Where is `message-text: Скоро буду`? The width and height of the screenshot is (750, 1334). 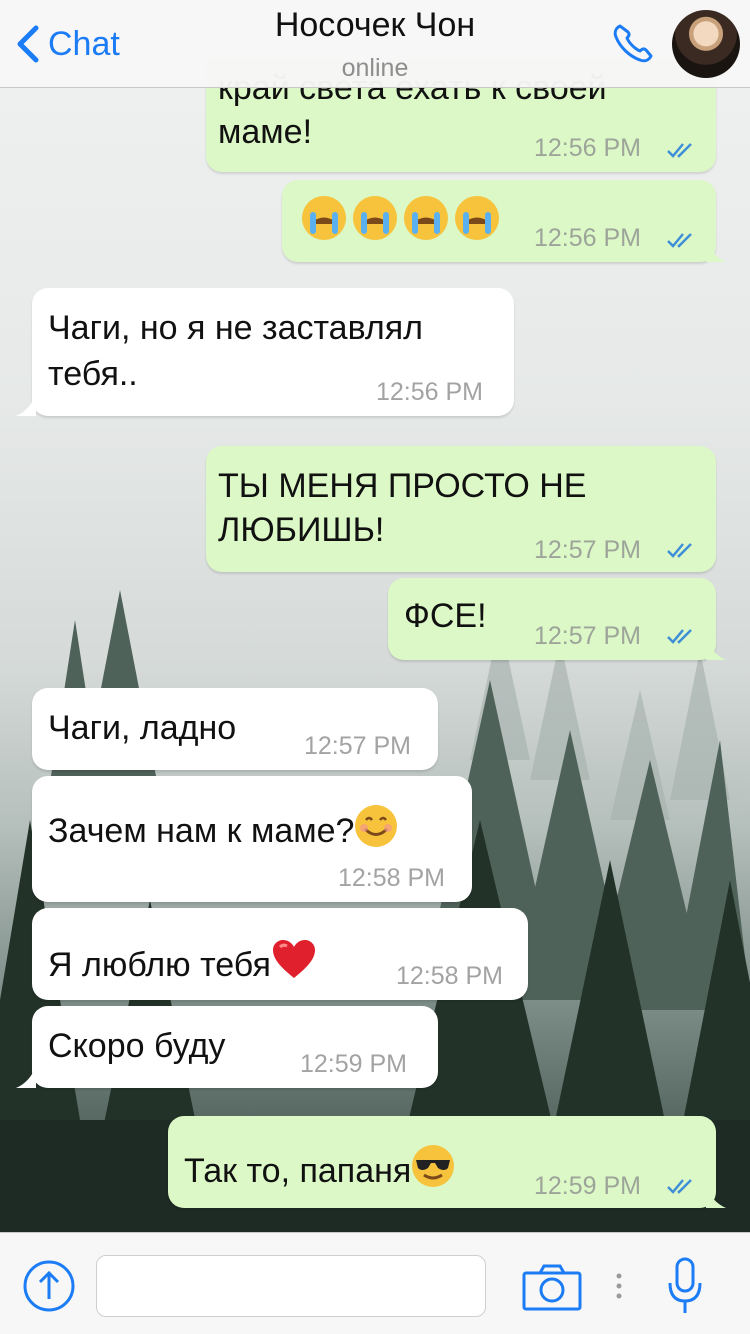
message-text: Скоро буду is located at coordinates (137, 1046).